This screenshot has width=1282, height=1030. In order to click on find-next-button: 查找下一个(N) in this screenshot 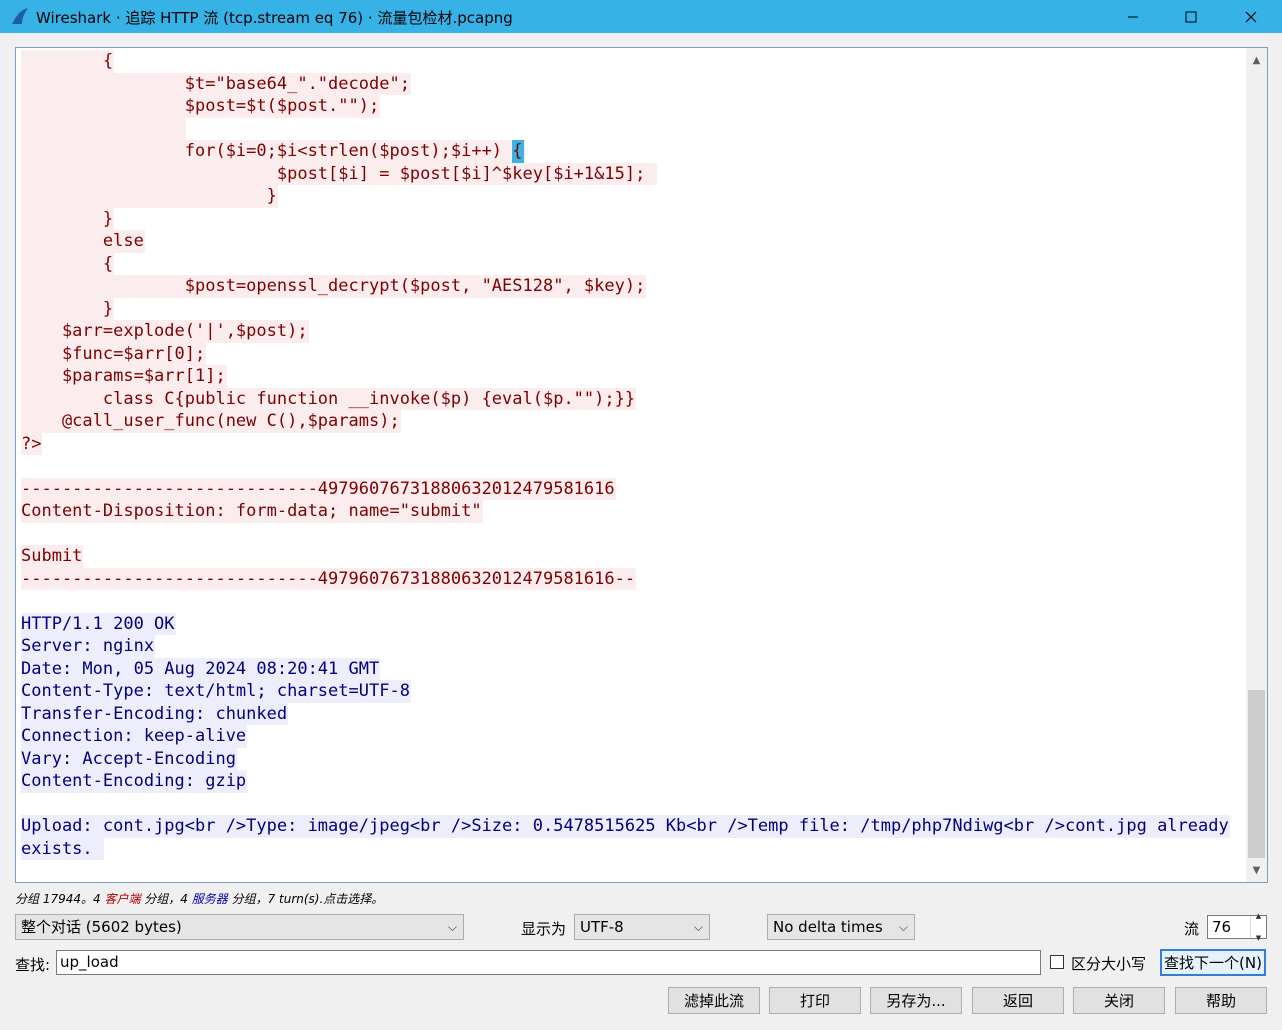, I will do `click(1213, 962)`.